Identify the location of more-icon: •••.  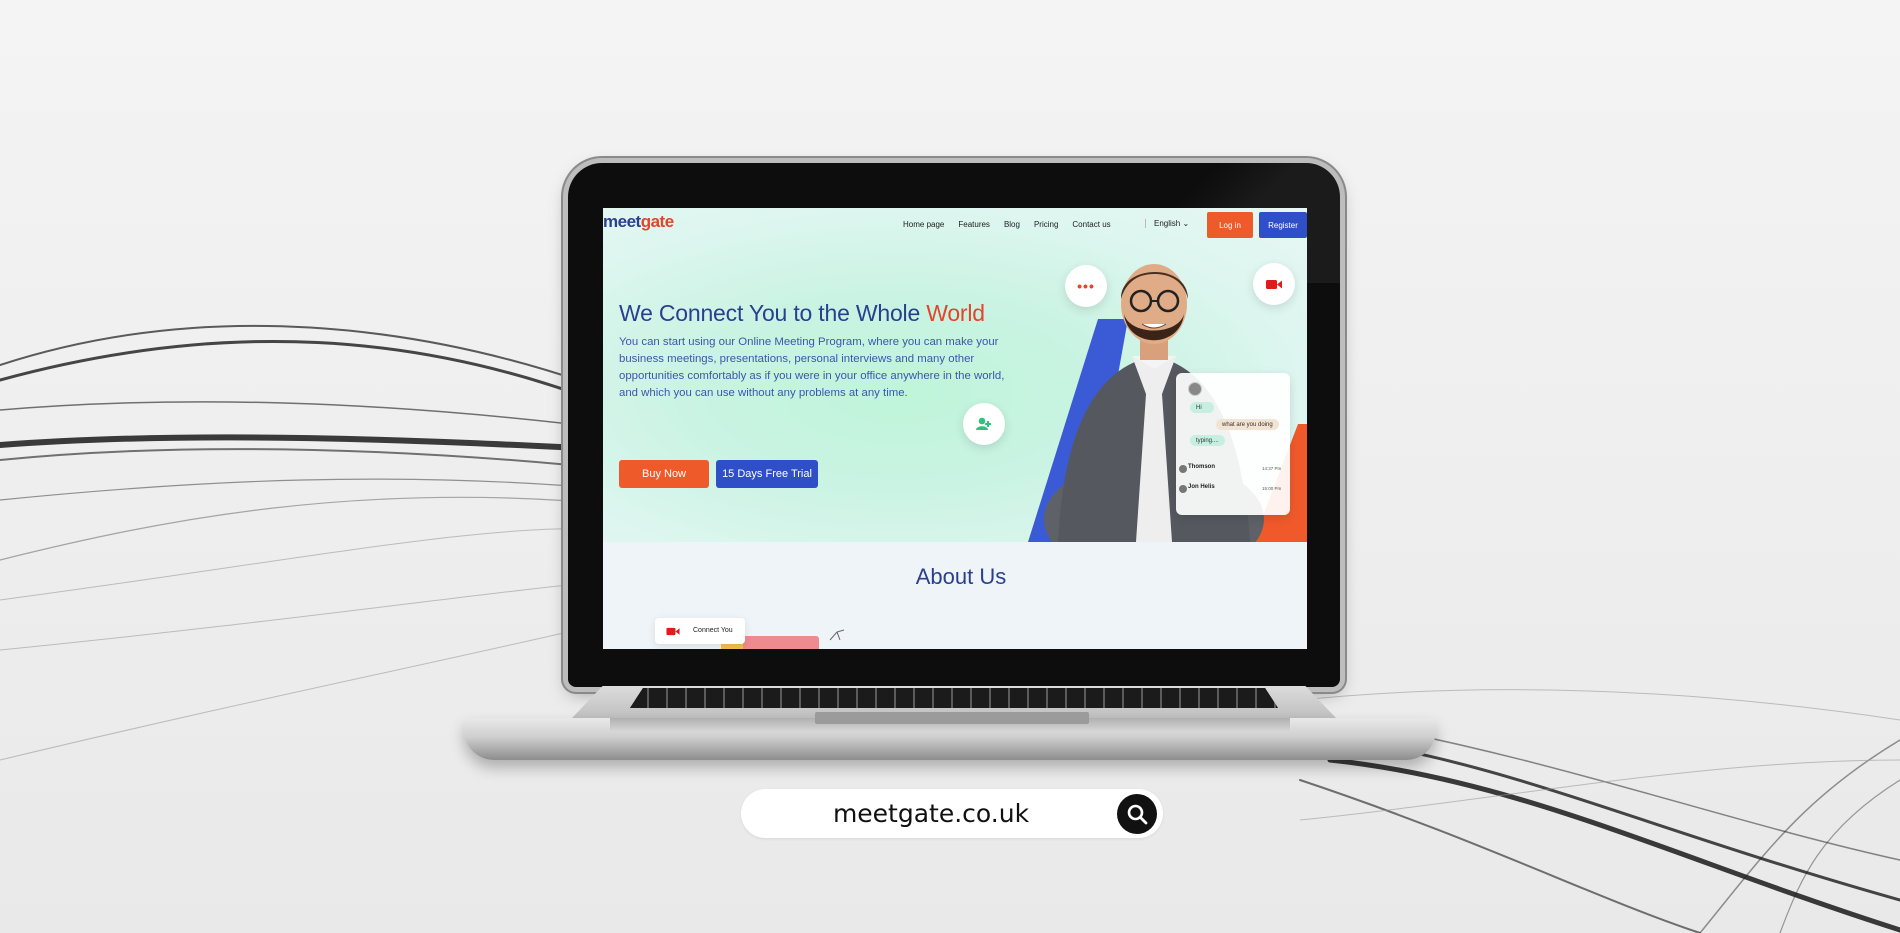
(1086, 286).